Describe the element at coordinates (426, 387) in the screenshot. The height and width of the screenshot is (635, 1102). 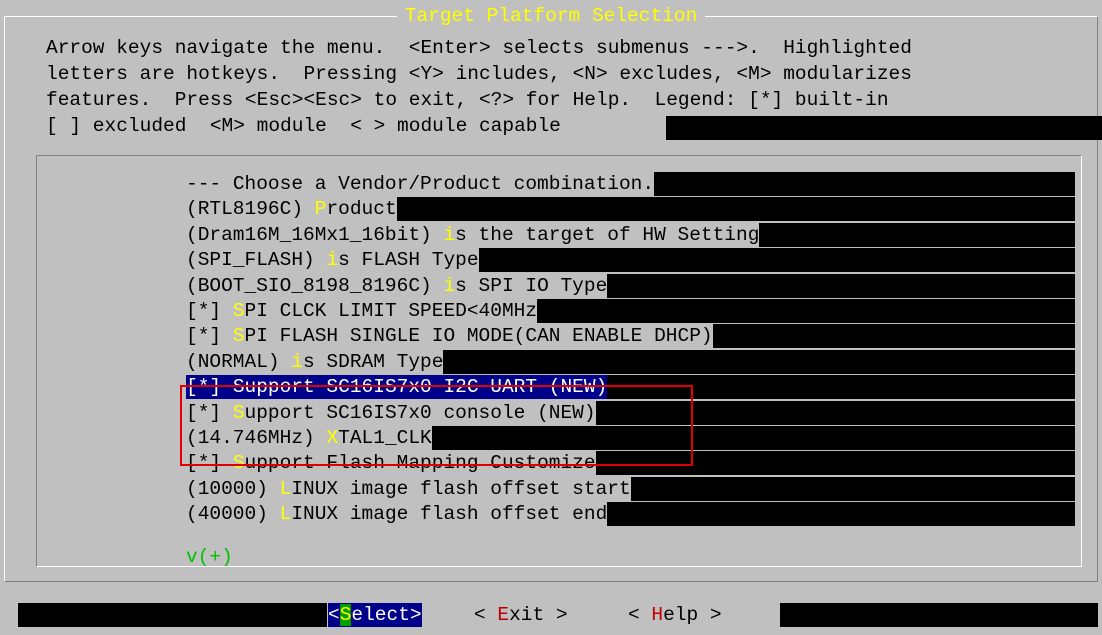
I see `menu-item-label: upport SC16IS7x0 I2C UART (NEW)` at that location.